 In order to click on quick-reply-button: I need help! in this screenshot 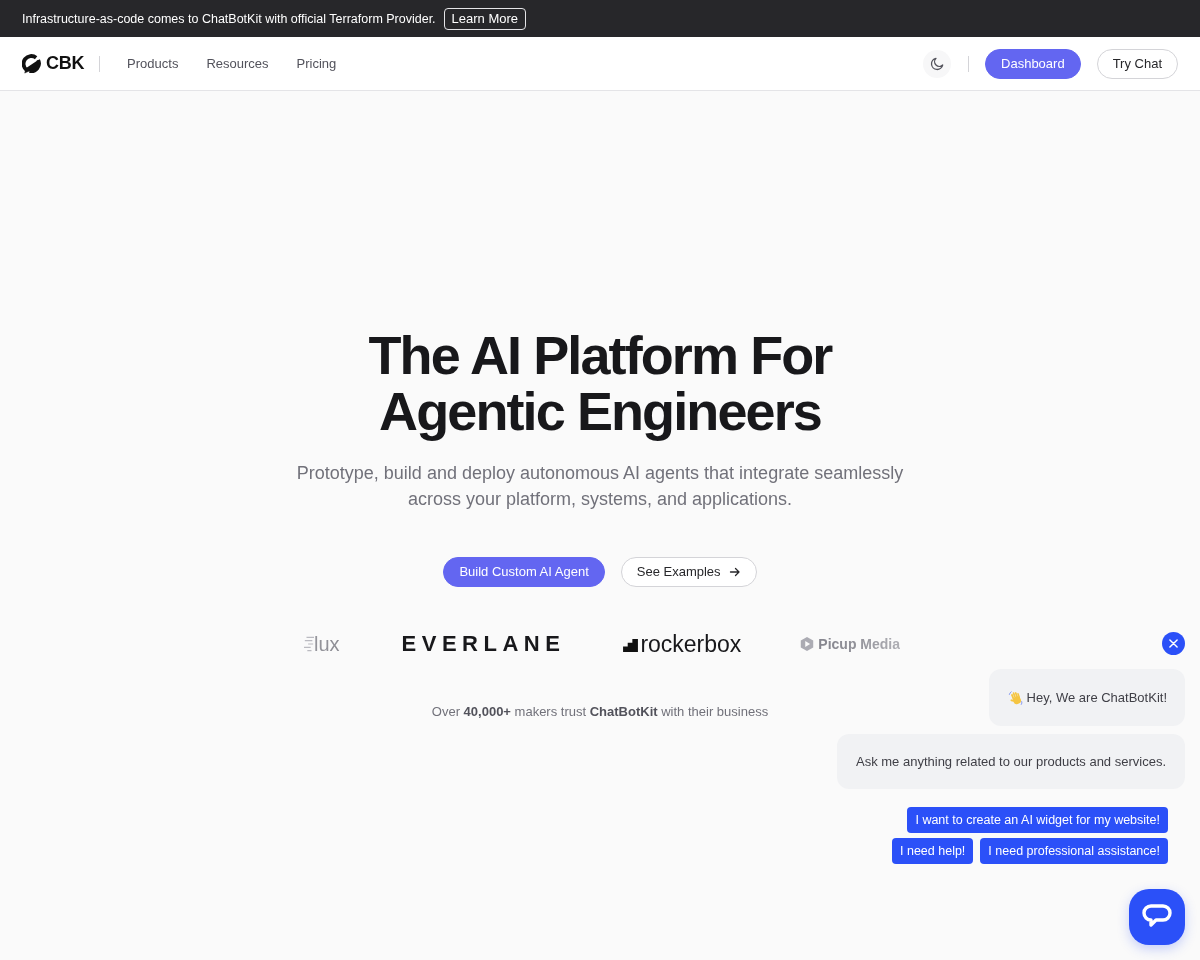, I will do `click(933, 851)`.